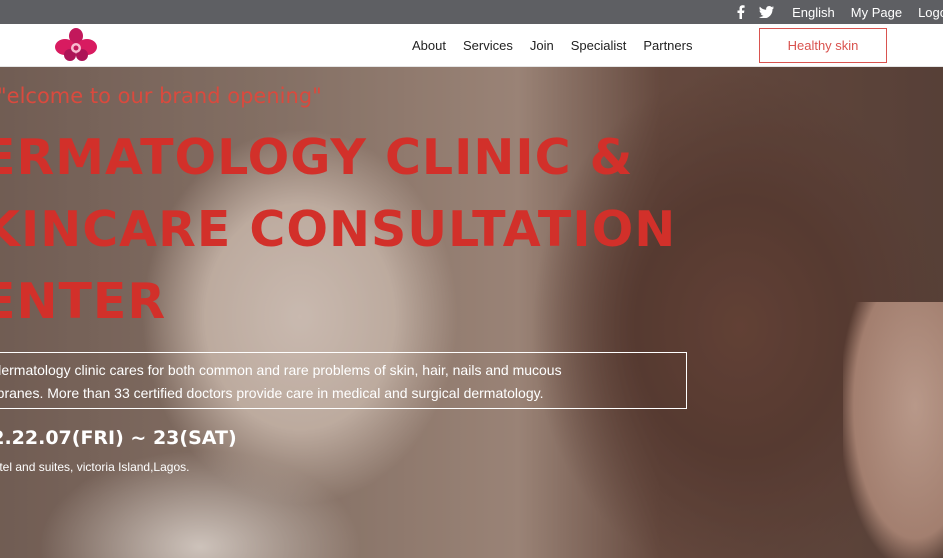  Describe the element at coordinates (893, 430) in the screenshot. I see `hero-hand-image` at that location.